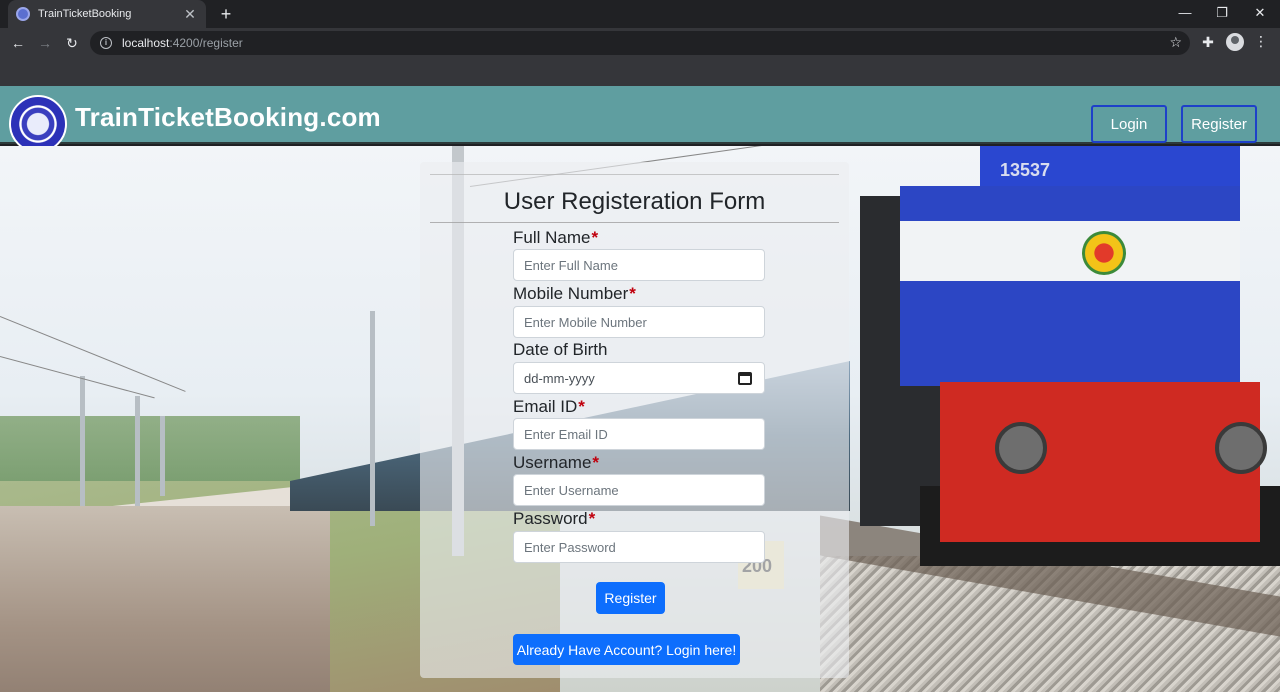 This screenshot has width=1280, height=692. What do you see at coordinates (1175, 42) in the screenshot?
I see `star-icon: ☆` at bounding box center [1175, 42].